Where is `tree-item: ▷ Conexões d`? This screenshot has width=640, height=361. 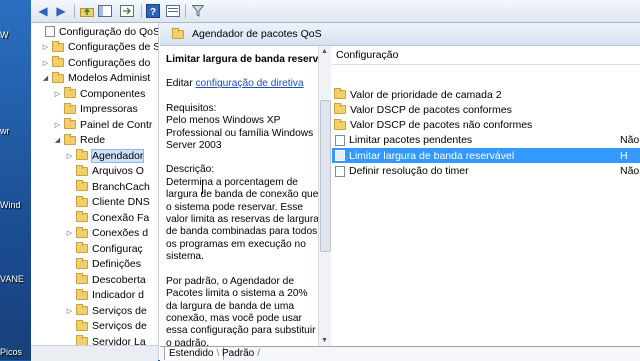 tree-item: ▷ Conexões d is located at coordinates (106, 233).